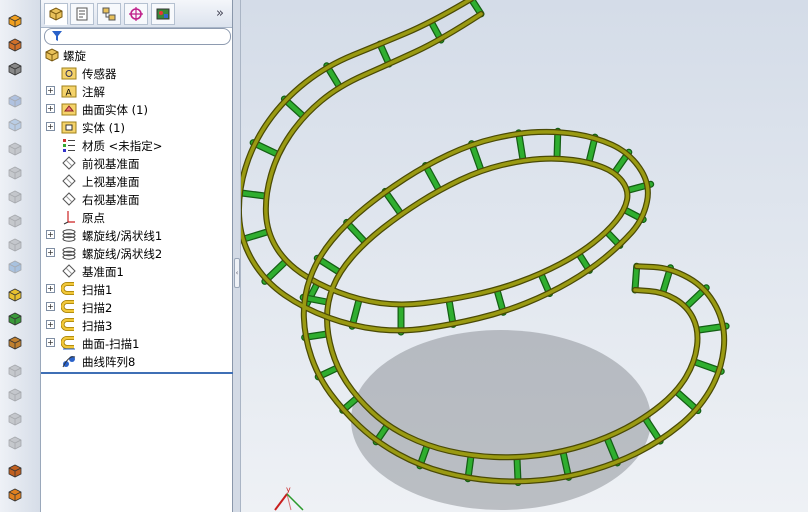 The width and height of the screenshot is (808, 512). Describe the element at coordinates (137, 55) in the screenshot. I see `tree-node: 螺旋` at that location.